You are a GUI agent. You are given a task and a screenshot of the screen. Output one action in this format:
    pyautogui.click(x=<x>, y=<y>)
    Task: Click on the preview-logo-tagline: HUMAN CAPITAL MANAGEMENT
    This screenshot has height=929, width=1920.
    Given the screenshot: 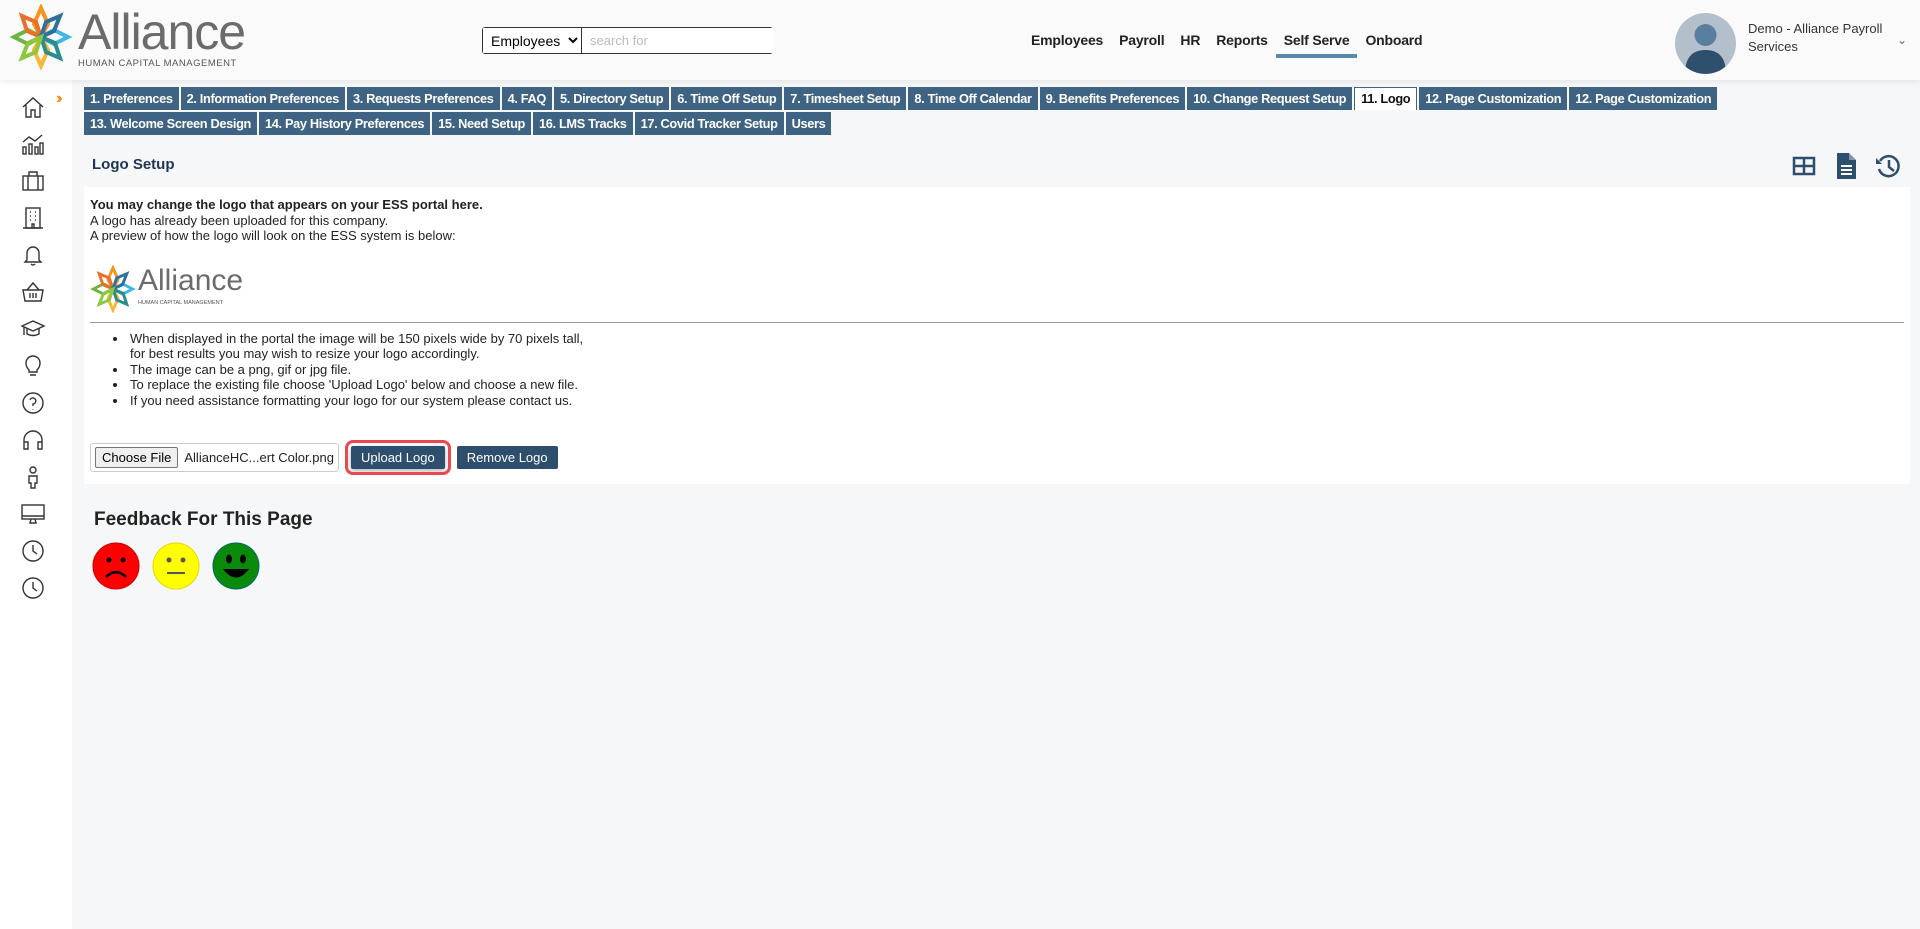 What is the action you would take?
    pyautogui.click(x=180, y=302)
    